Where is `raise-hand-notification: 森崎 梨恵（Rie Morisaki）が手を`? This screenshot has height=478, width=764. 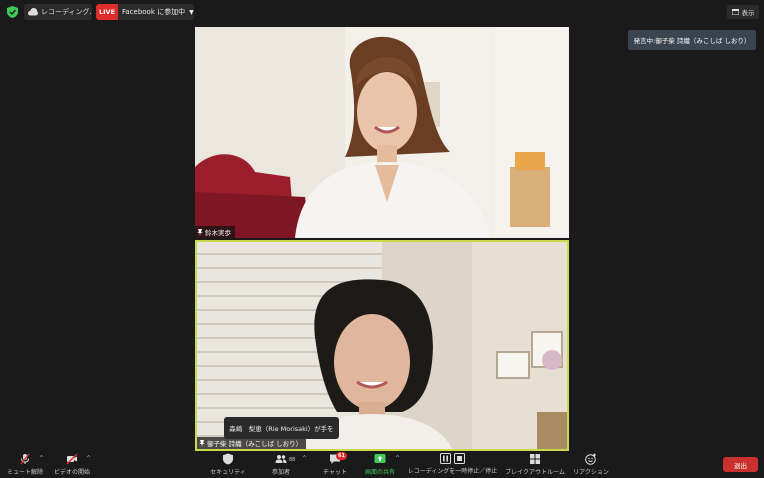
raise-hand-notification: 森崎 梨恵（Rie Morisaki）が手を is located at coordinates (281, 428).